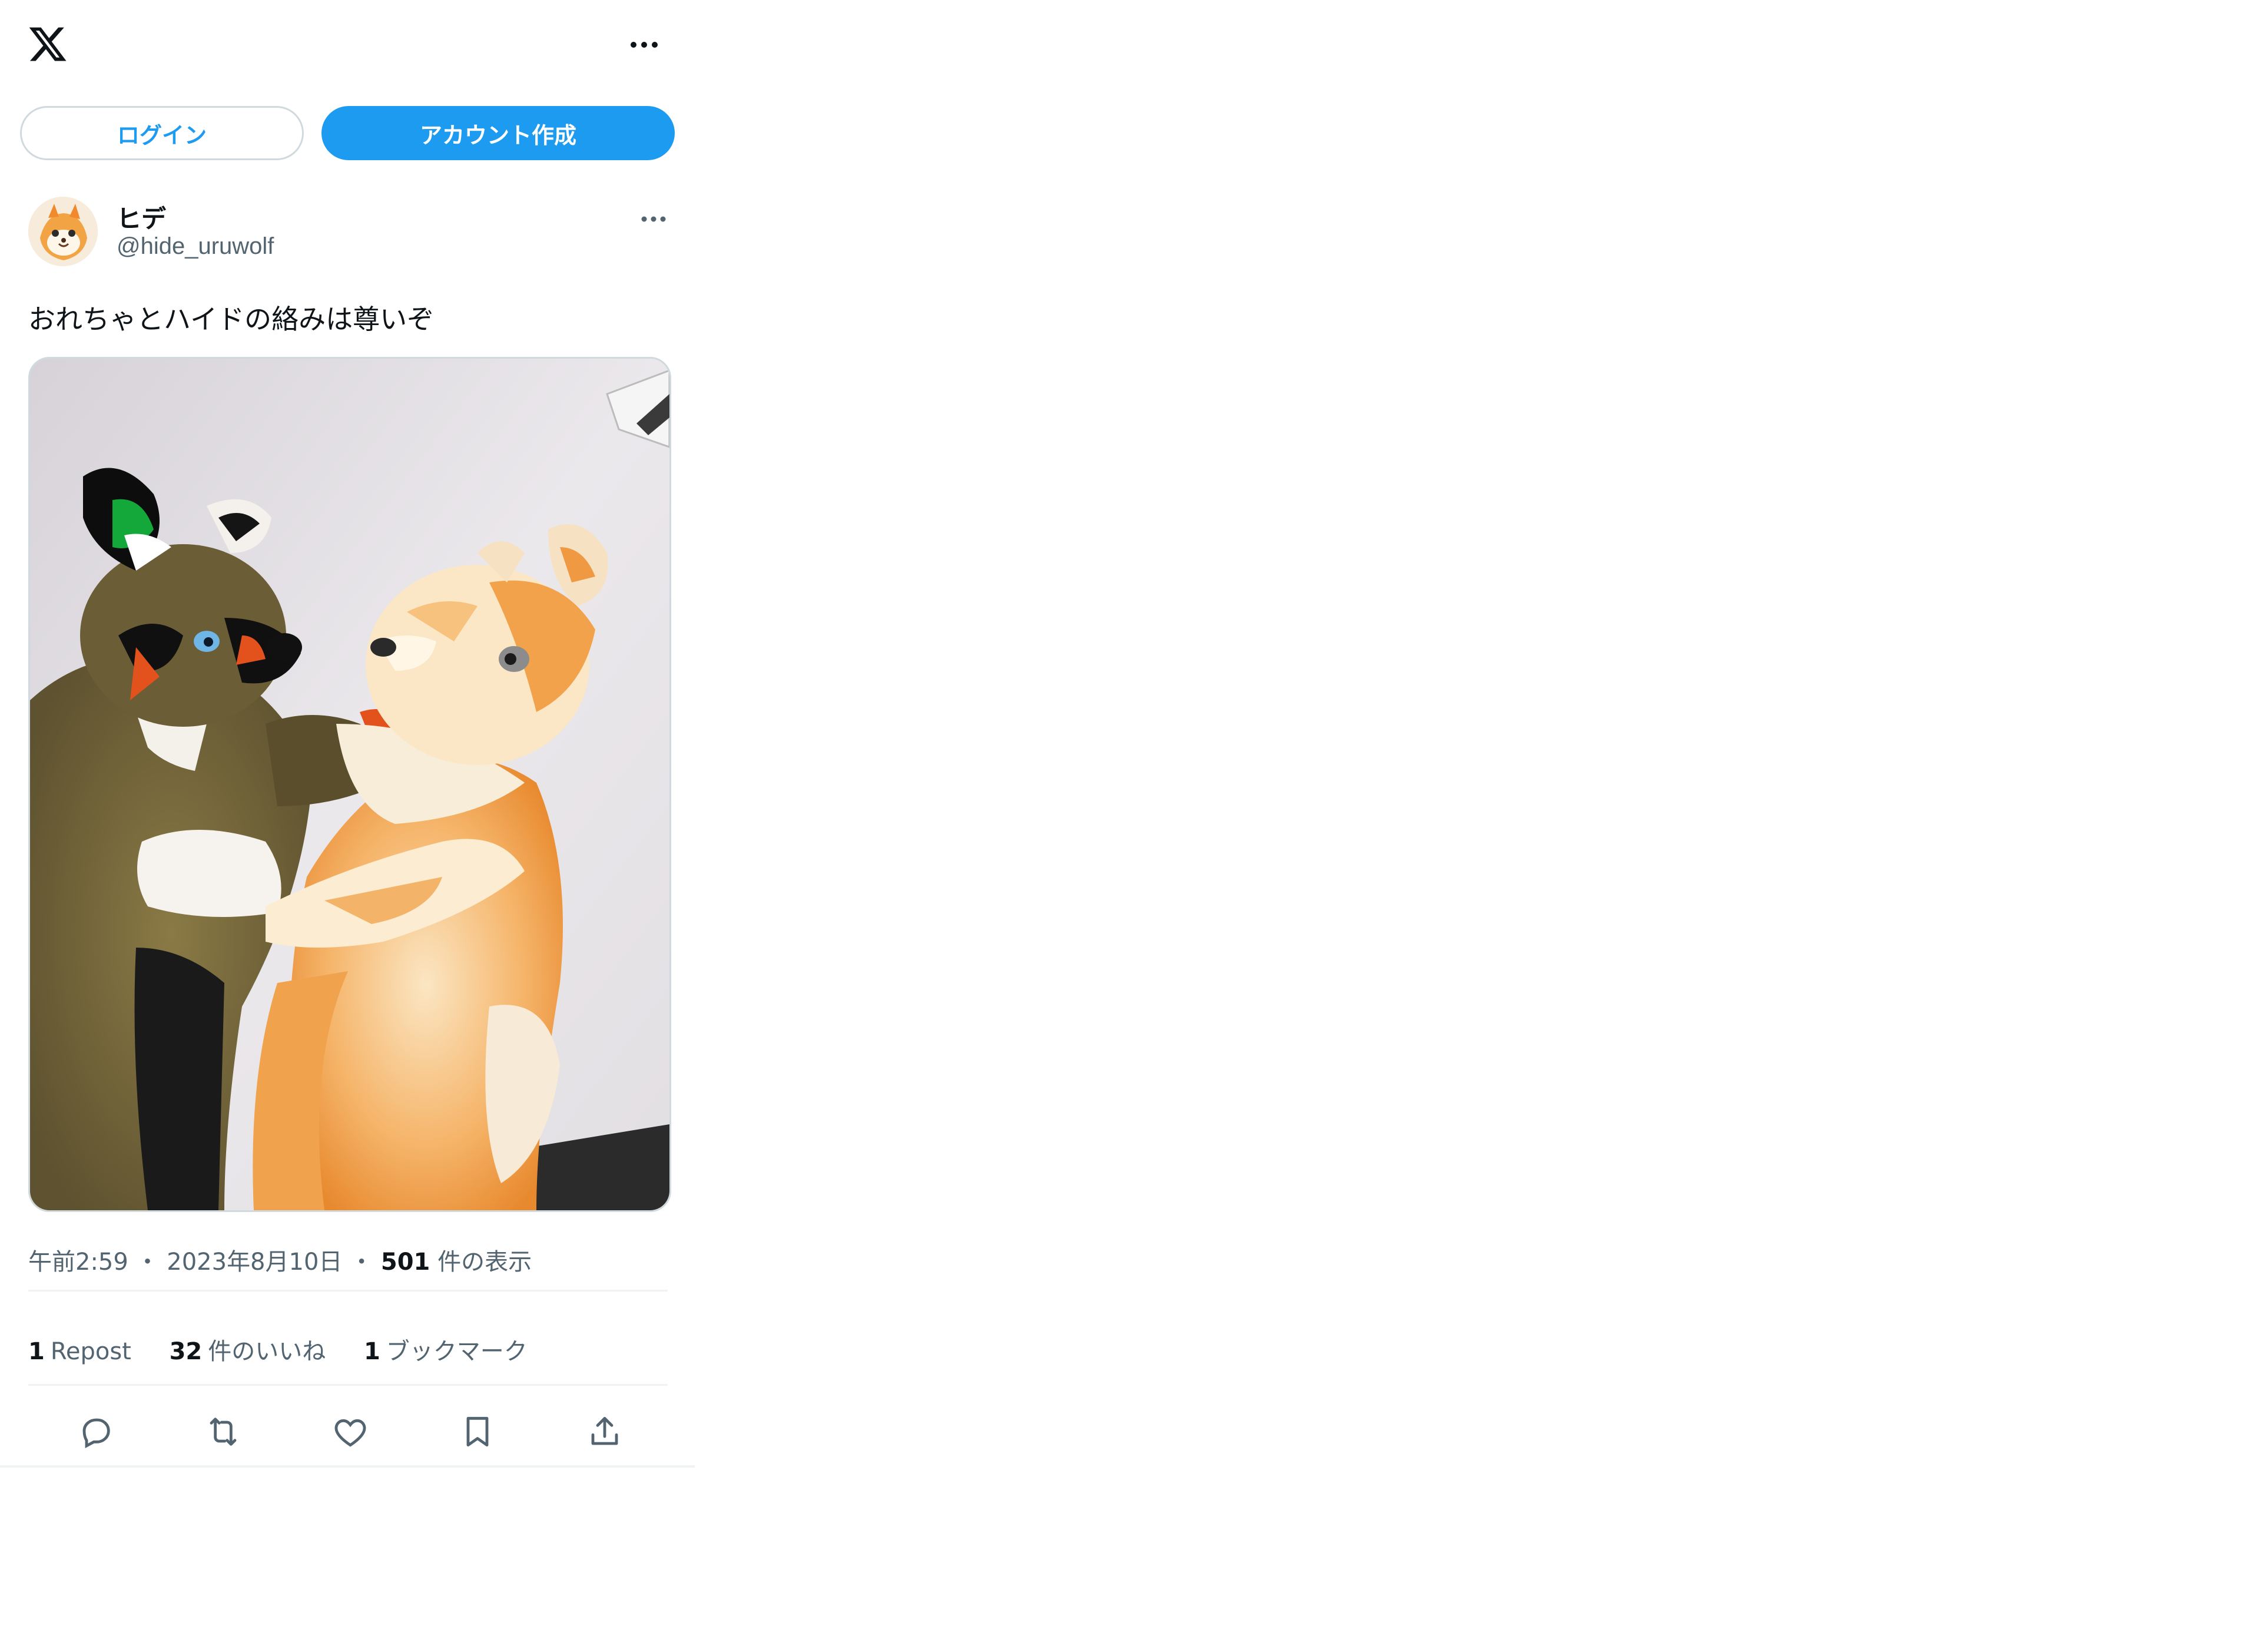  I want to click on views-count: 501, so click(405, 1262).